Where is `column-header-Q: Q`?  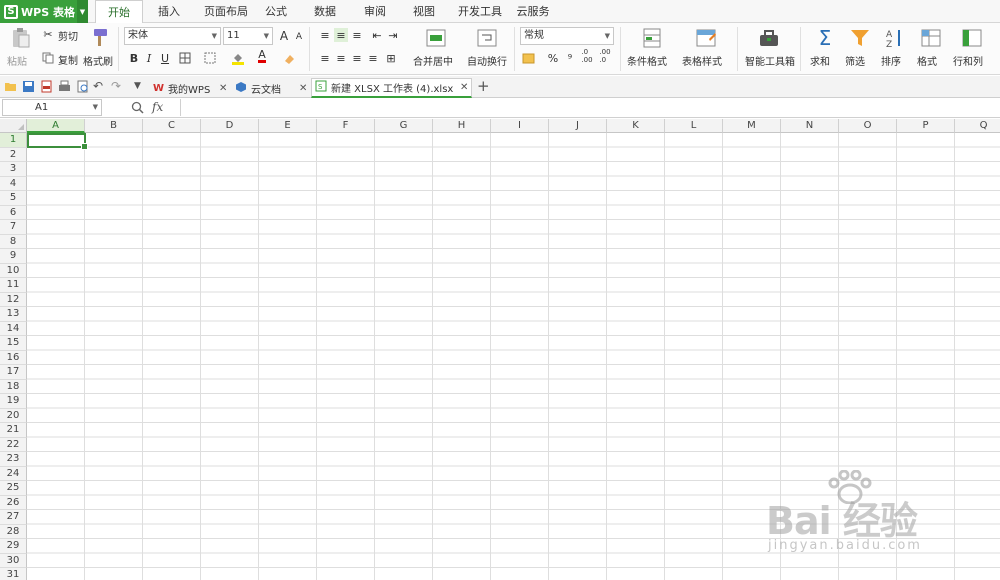
column-header-Q: Q is located at coordinates (977, 126).